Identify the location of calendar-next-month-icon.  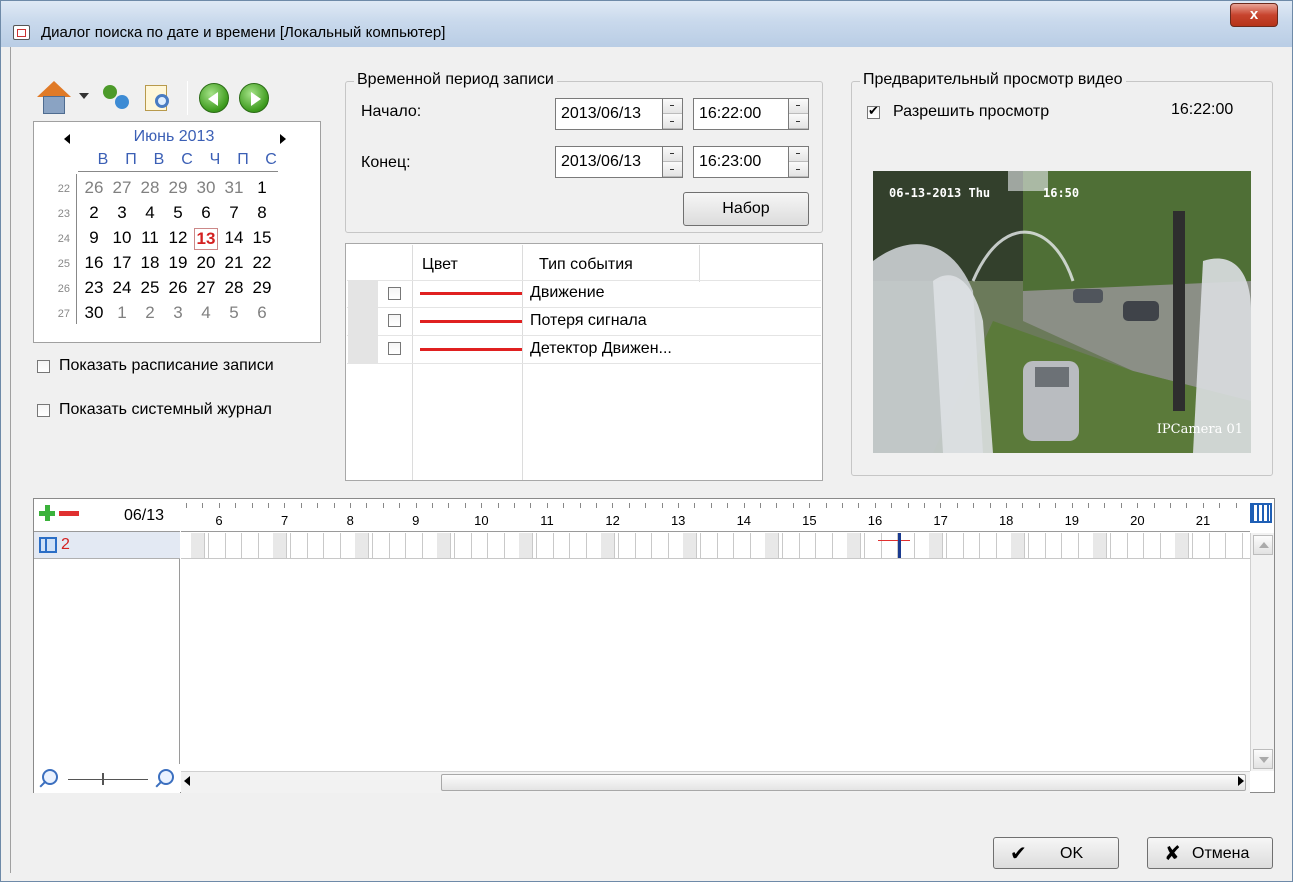
(283, 139).